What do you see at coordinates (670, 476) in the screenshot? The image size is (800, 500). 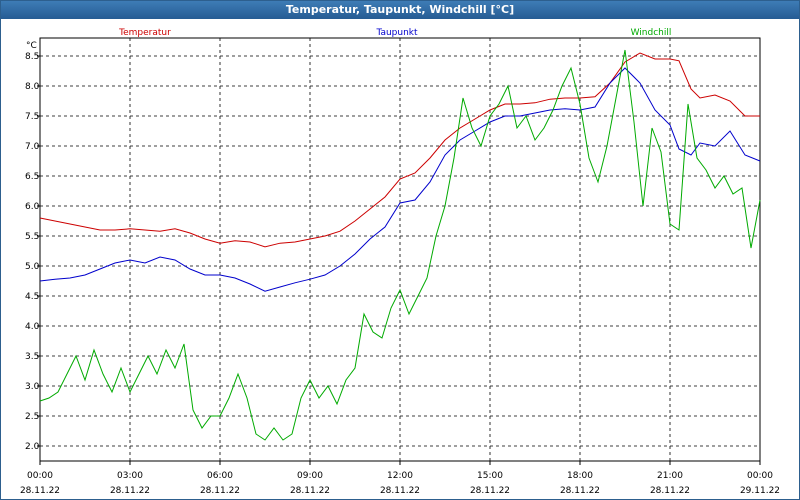 I see `x-tick-time: 21:00` at bounding box center [670, 476].